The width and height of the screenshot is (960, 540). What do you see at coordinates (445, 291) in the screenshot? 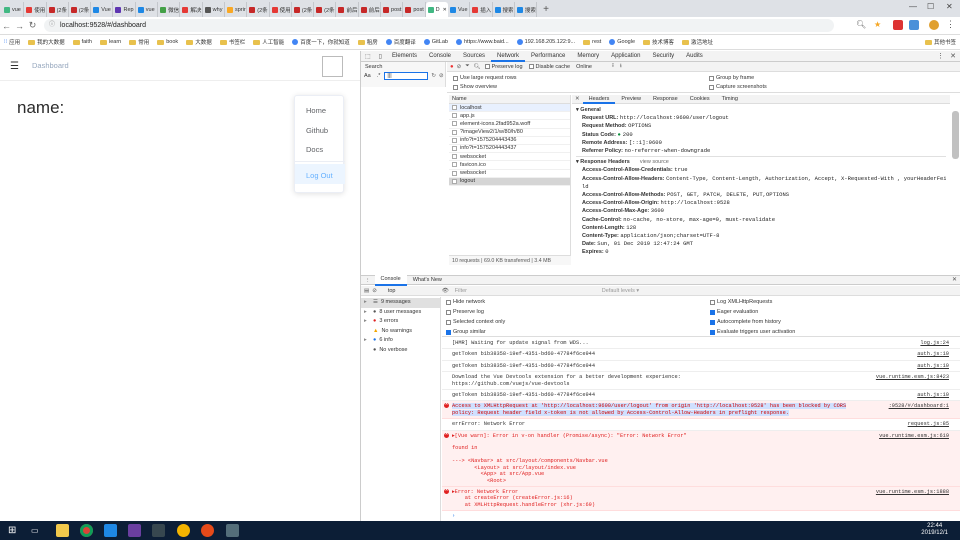
I see `eye-icon: 👁︎` at bounding box center [445, 291].